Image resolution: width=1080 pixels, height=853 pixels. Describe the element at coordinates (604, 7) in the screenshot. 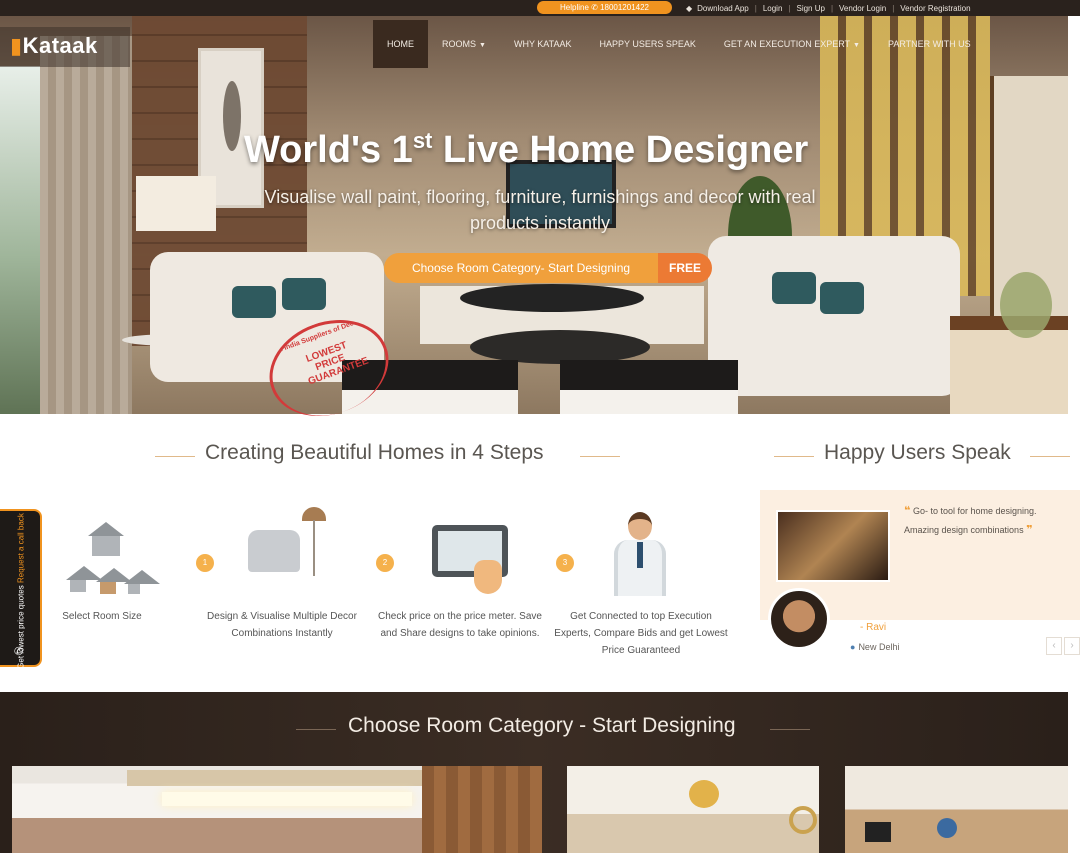

I see `helpline-badge: Helpline ✆ 18001201422` at that location.